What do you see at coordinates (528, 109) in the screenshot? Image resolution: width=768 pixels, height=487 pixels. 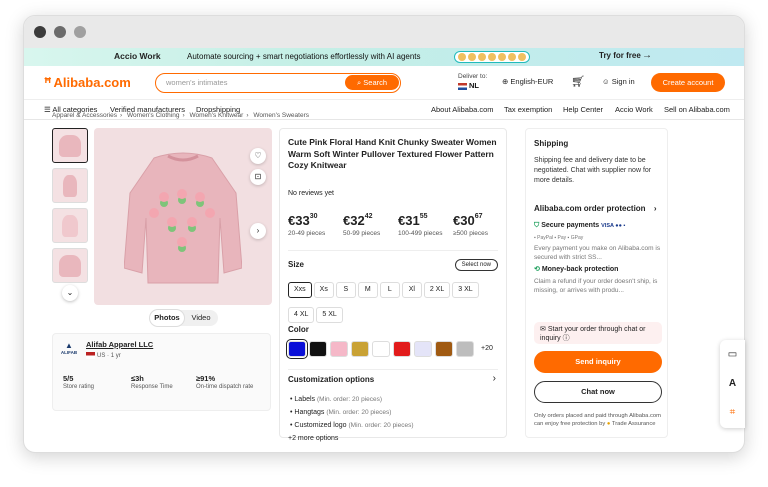 I see `tax-exemption-link: Tax exemption` at bounding box center [528, 109].